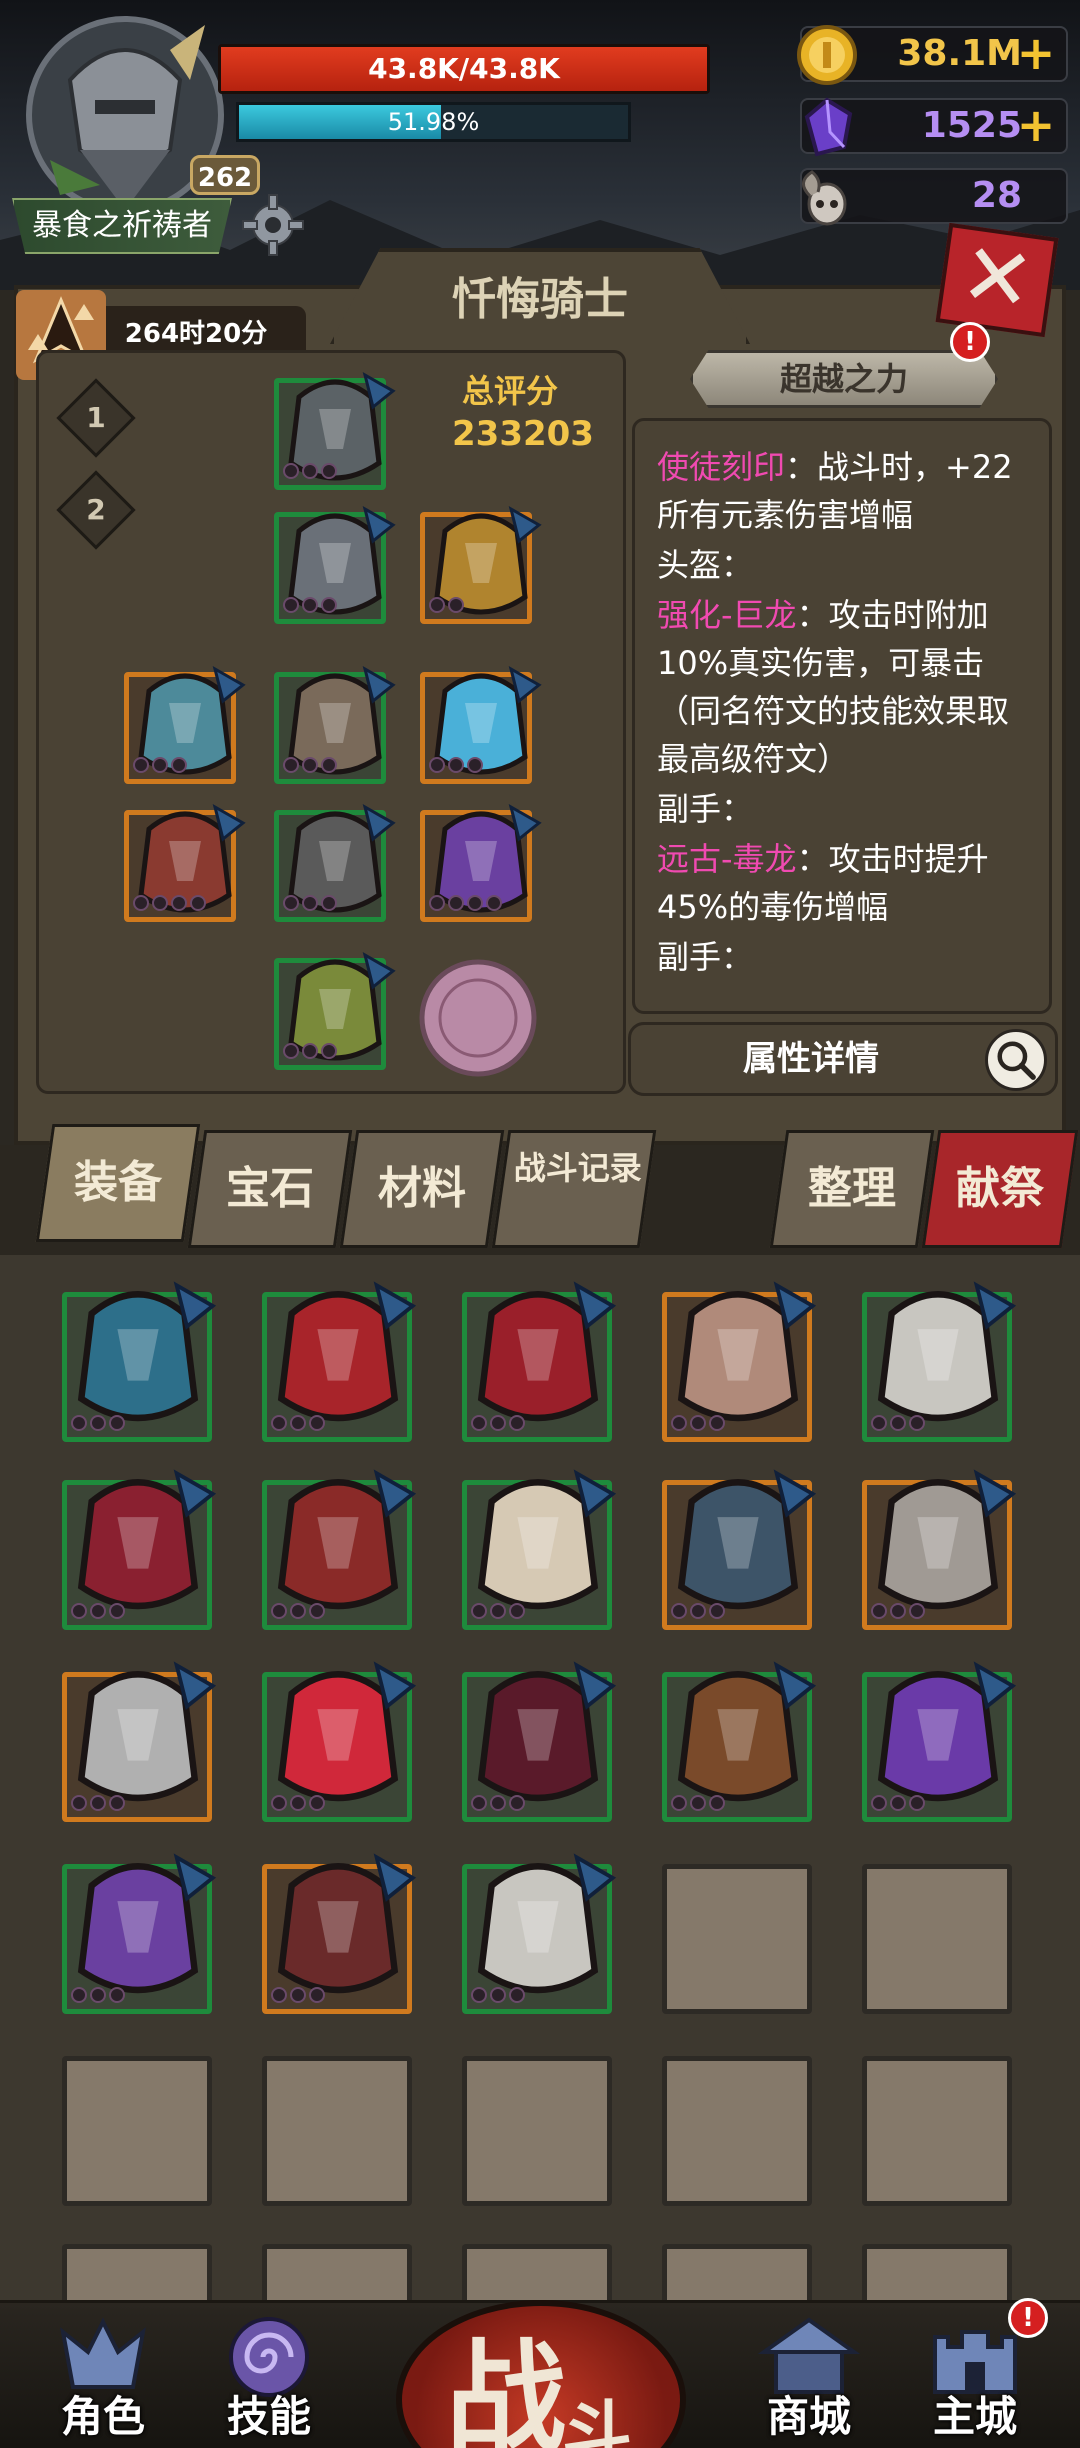 This screenshot has width=1080, height=2448. What do you see at coordinates (103, 2380) in the screenshot?
I see `nav-character: 角色` at bounding box center [103, 2380].